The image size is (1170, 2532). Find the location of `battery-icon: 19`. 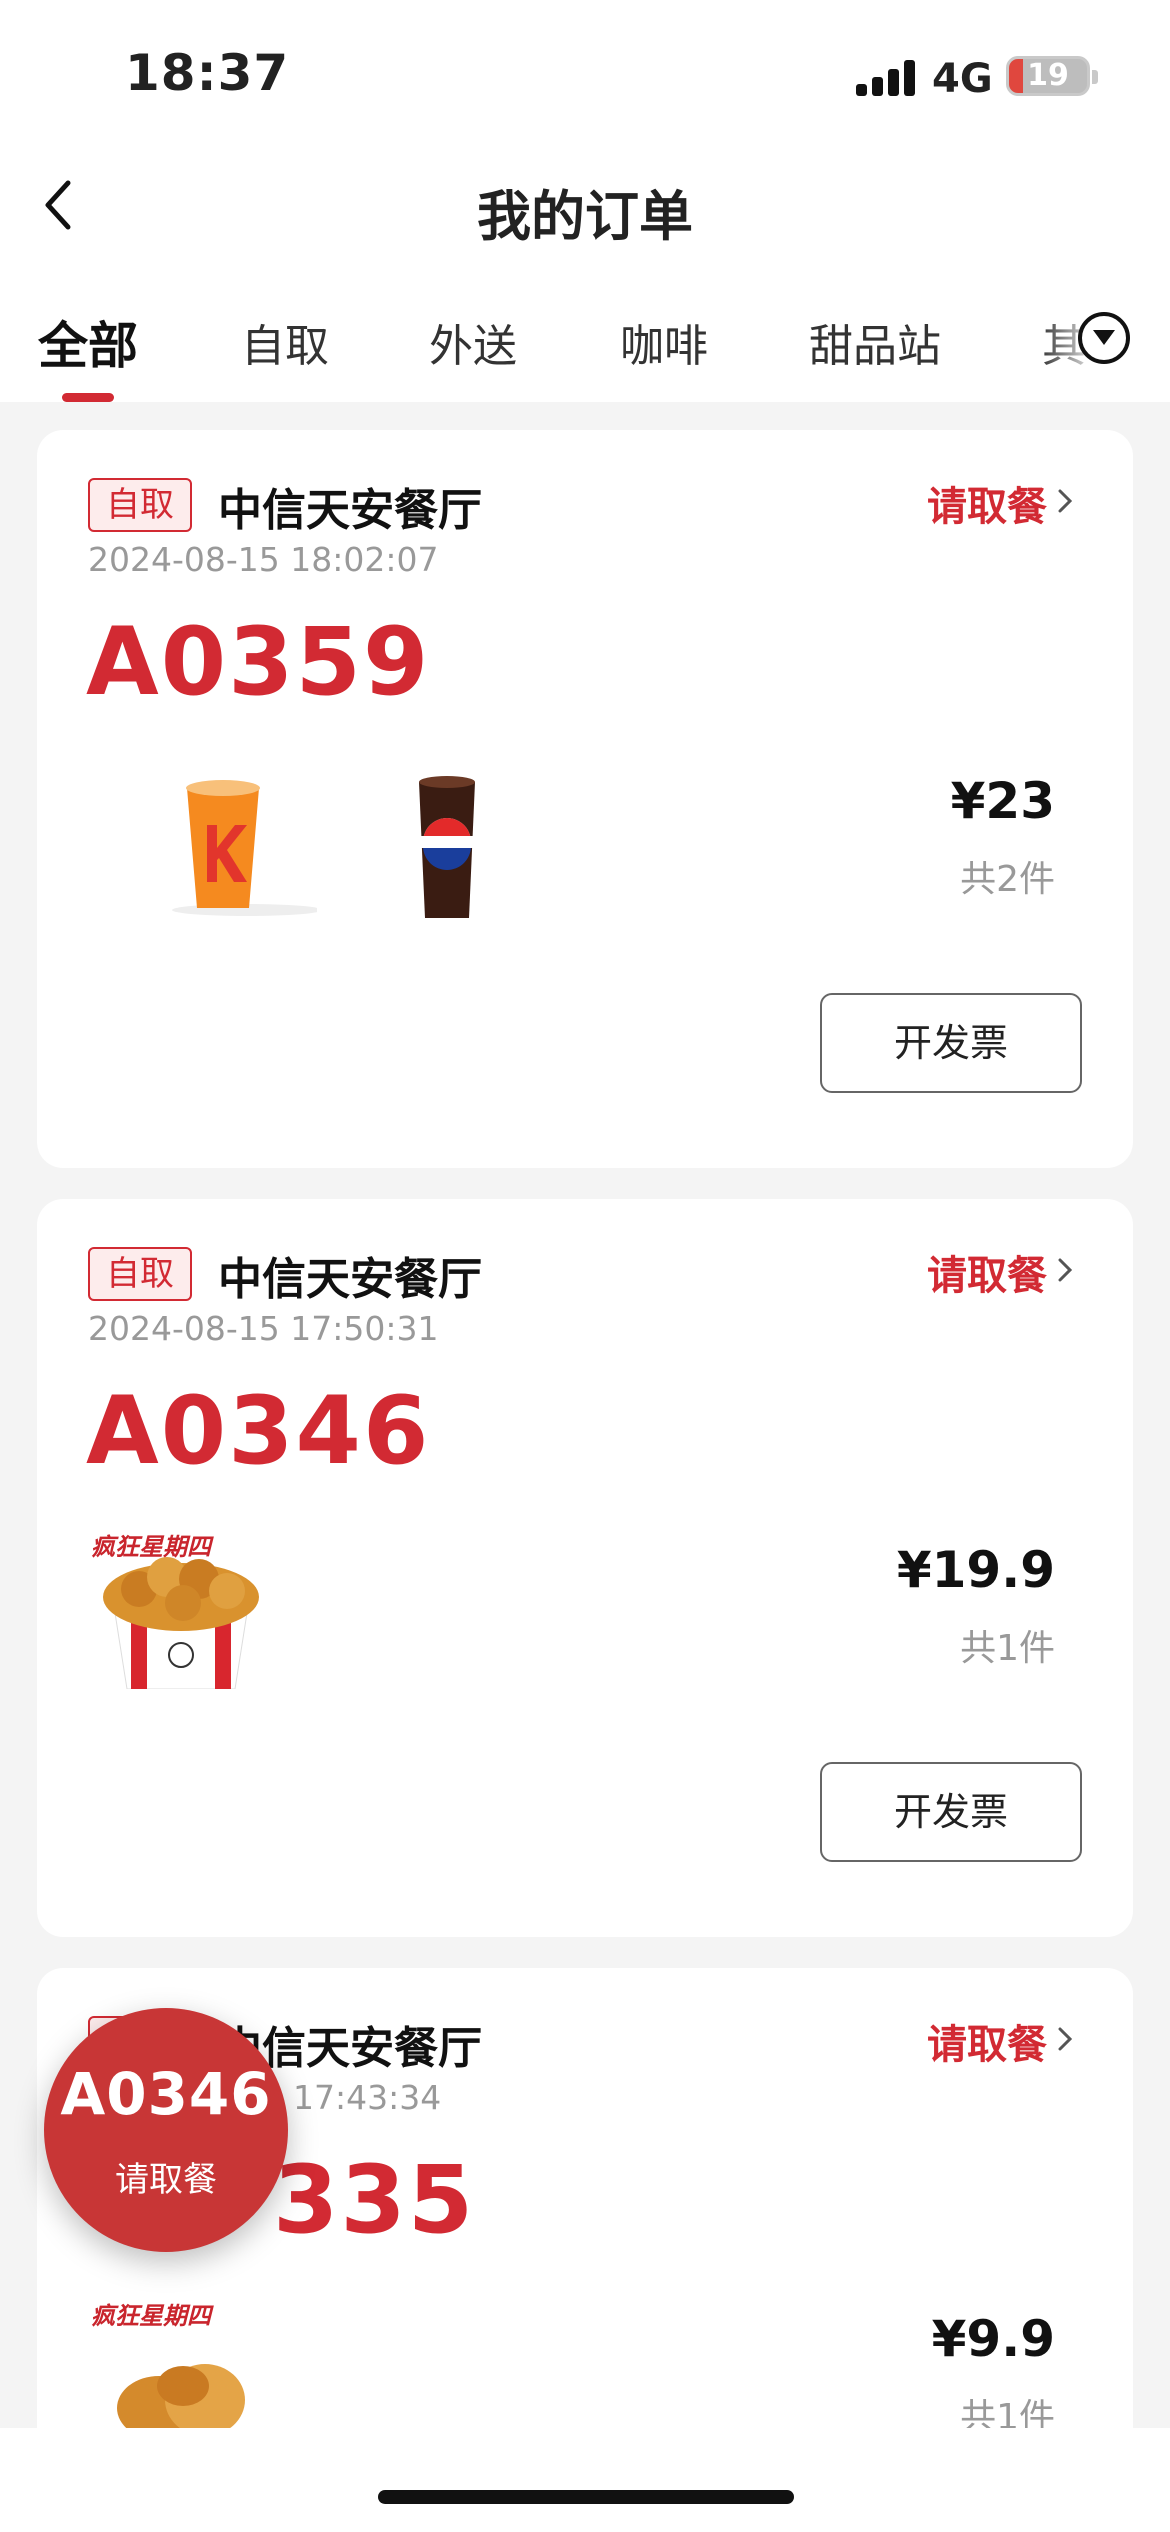

battery-icon: 19 is located at coordinates (1048, 76).